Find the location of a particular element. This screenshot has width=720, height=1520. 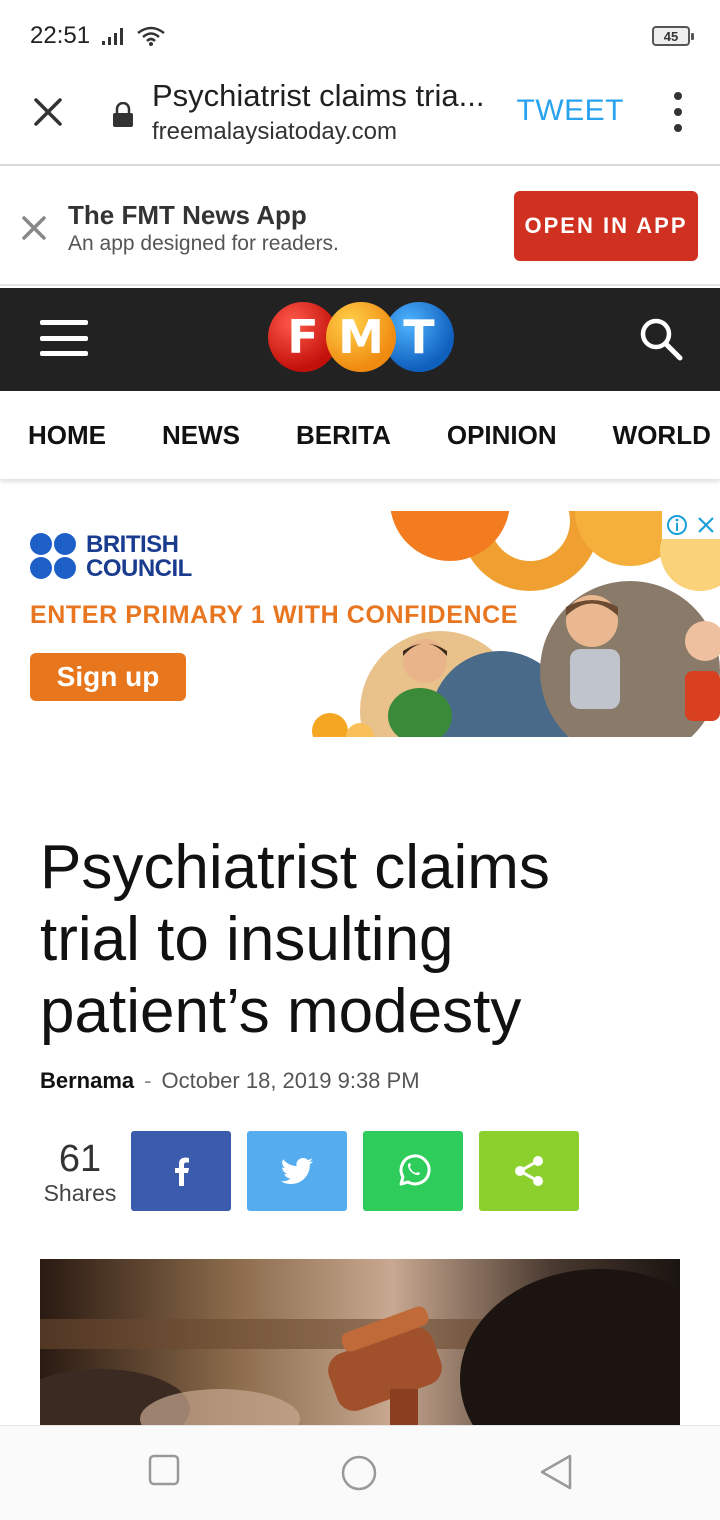

page-url: freemalaysiatoday.com is located at coordinates (274, 132).